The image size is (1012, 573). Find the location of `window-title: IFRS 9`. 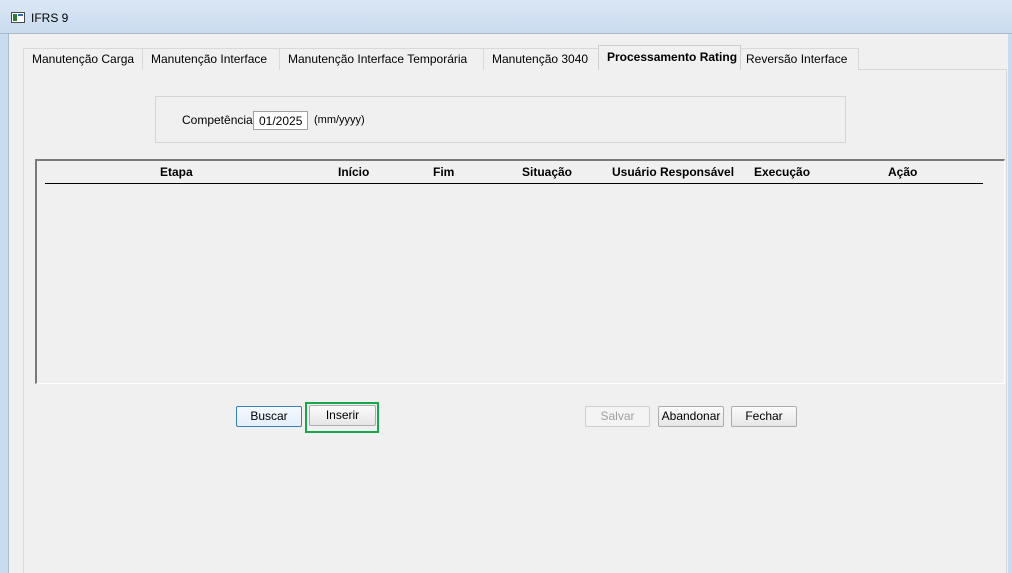

window-title: IFRS 9 is located at coordinates (50, 18).